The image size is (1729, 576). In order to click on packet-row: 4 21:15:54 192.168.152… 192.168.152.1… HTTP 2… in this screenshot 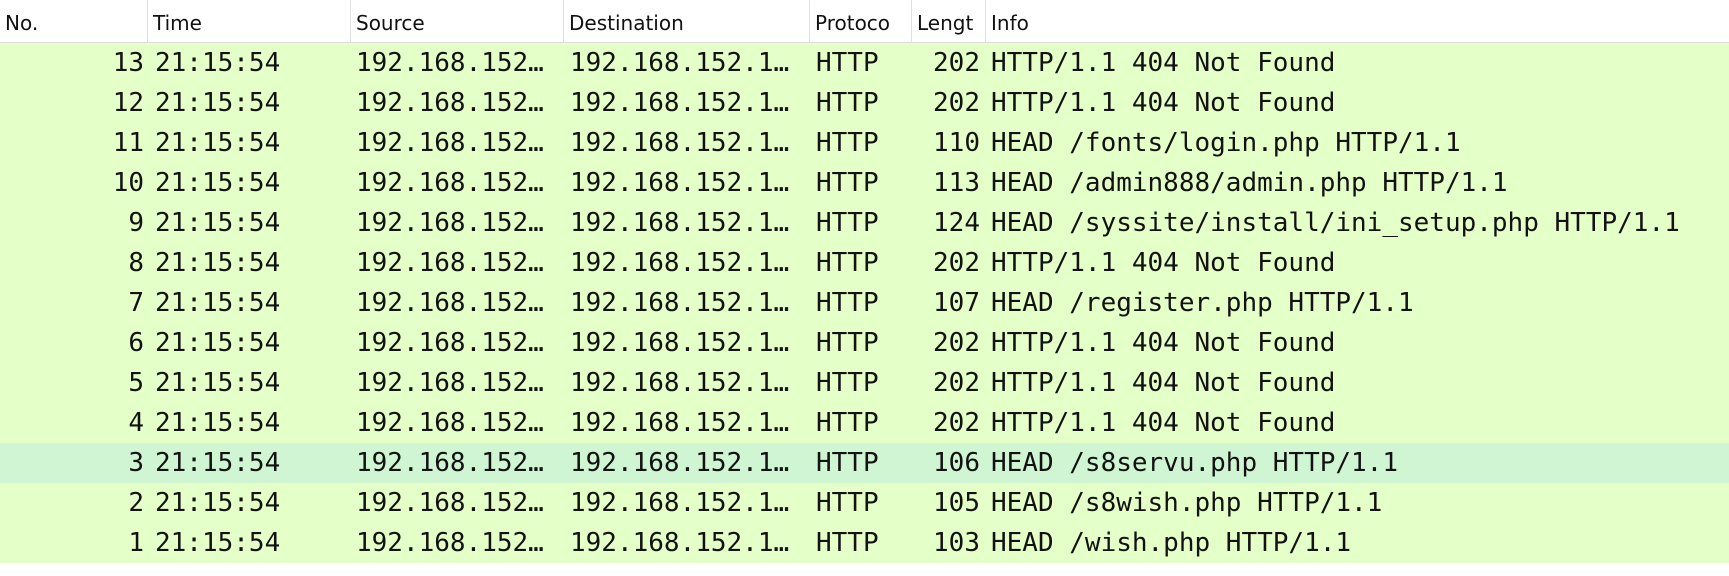, I will do `click(864, 423)`.